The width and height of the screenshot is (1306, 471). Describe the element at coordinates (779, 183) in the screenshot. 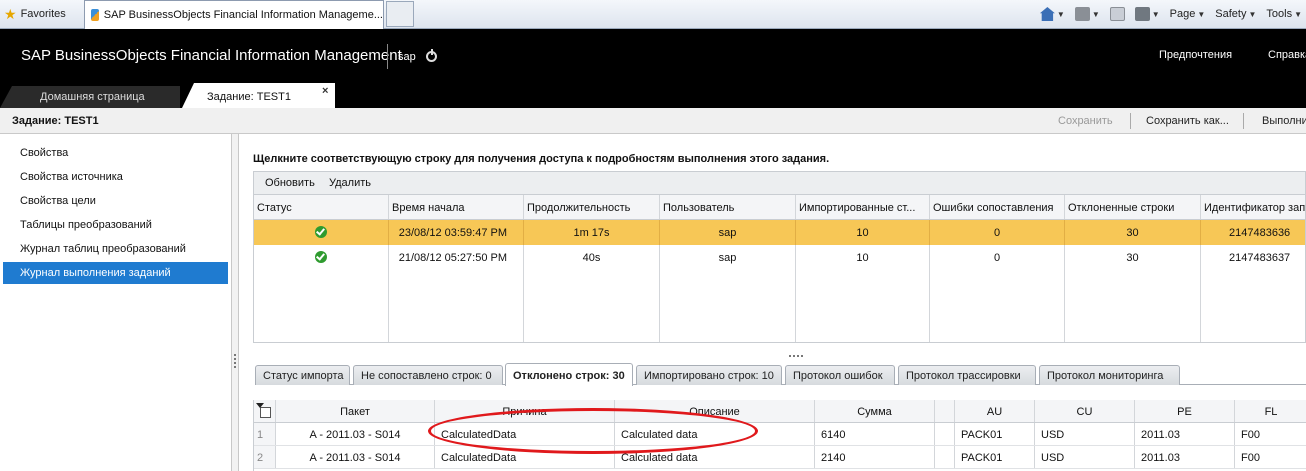

I see `grid-toolbar: Обновить Удалить` at that location.